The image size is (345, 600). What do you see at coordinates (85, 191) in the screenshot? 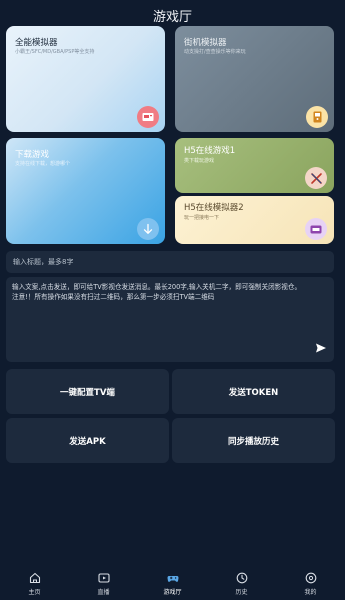
I see `download-games-card: 下载游戏 支持在线下载，想游哪个` at bounding box center [85, 191].